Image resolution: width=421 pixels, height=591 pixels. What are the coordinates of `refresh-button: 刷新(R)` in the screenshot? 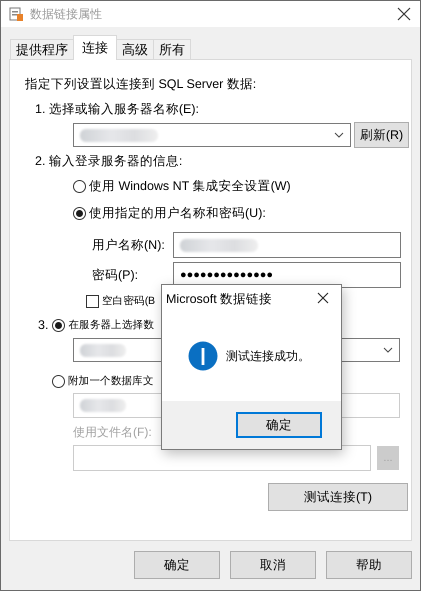 It's located at (381, 135).